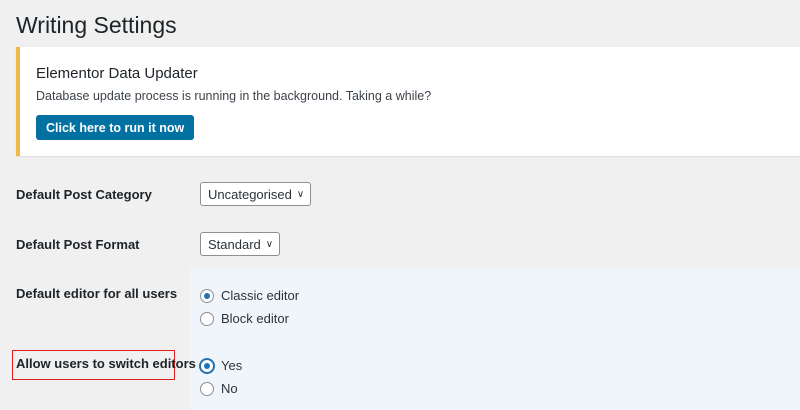 Image resolution: width=800 pixels, height=410 pixels. I want to click on format-select: Standard ∨, so click(240, 244).